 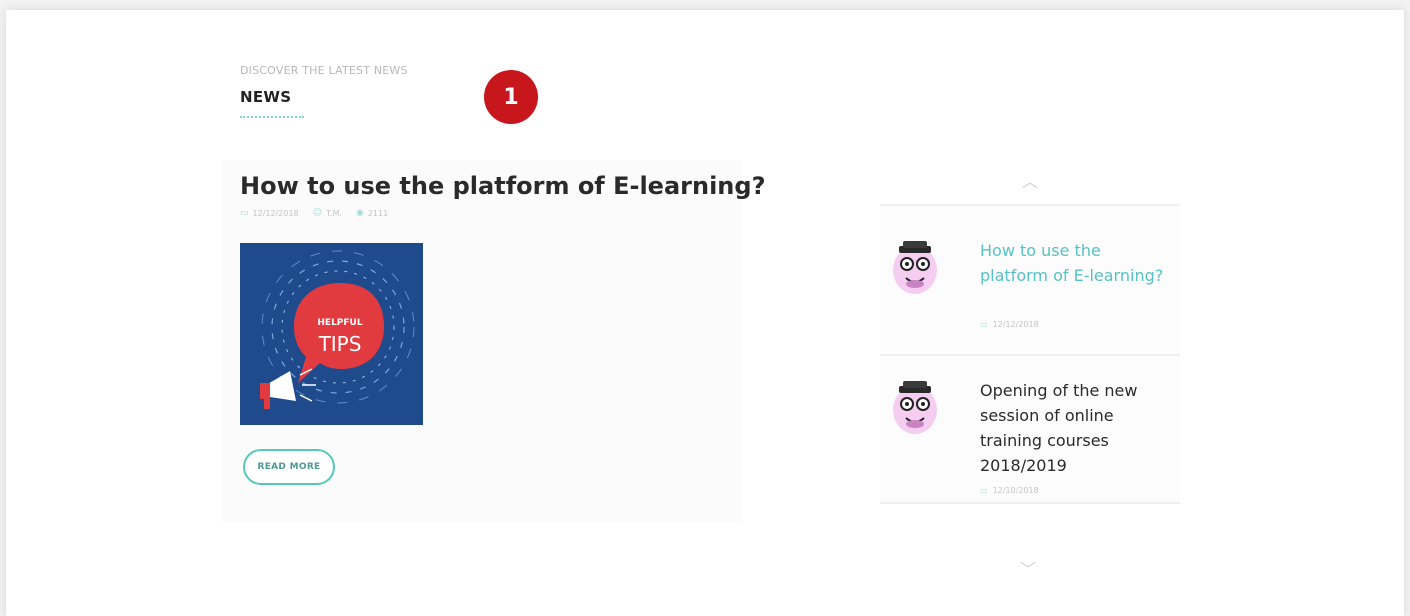 I want to click on meta-author: ☺ T.M., so click(x=327, y=213).